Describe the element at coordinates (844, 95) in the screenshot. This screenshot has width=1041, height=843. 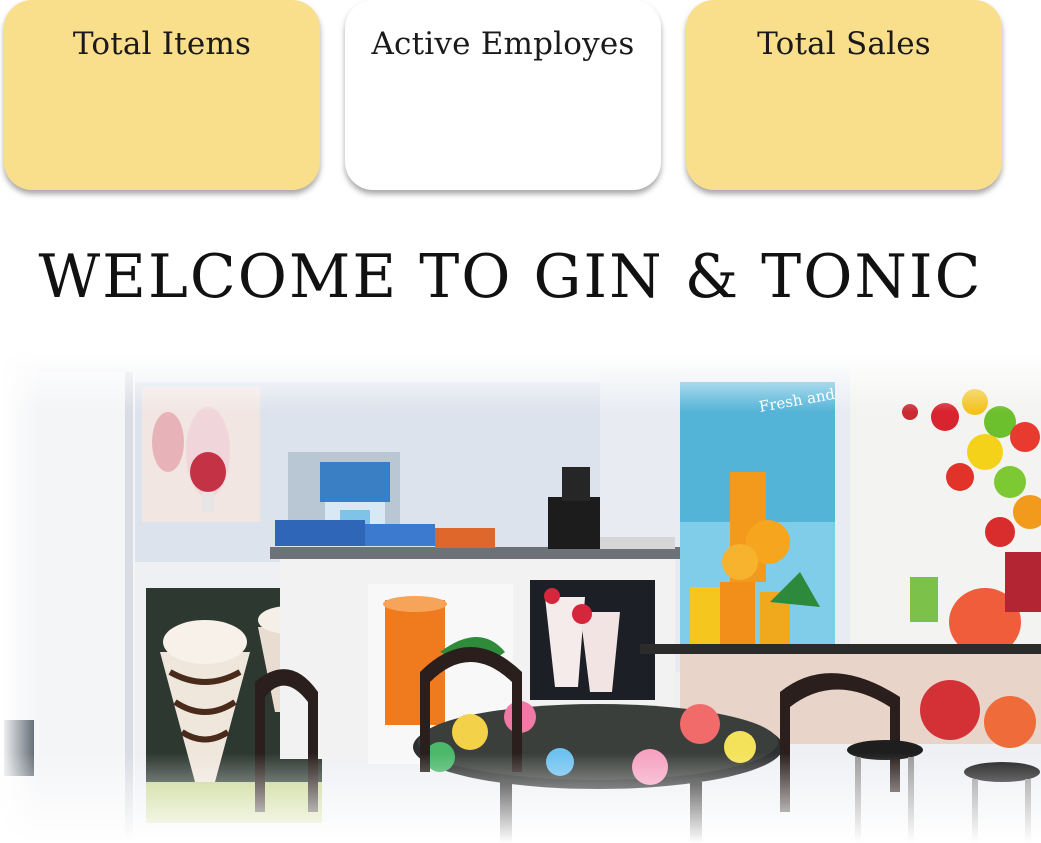
I see `total-sales-card: Total Sales` at that location.